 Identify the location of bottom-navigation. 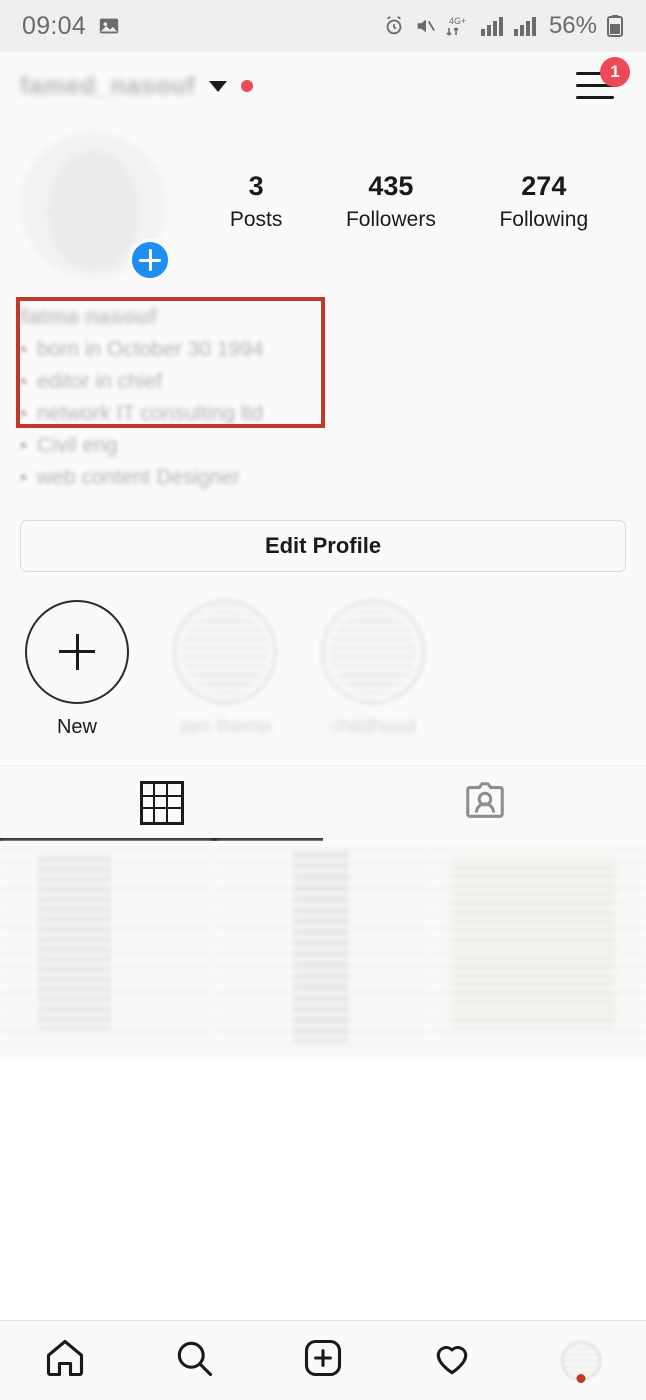
(323, 1360).